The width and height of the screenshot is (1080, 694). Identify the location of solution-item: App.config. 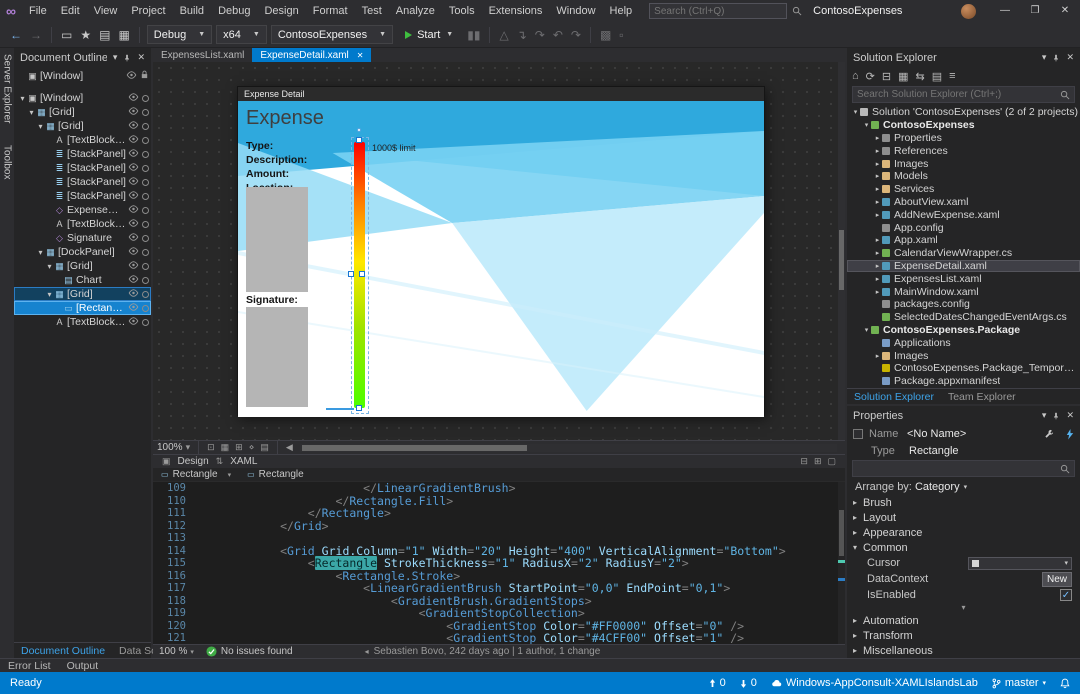
(963, 227).